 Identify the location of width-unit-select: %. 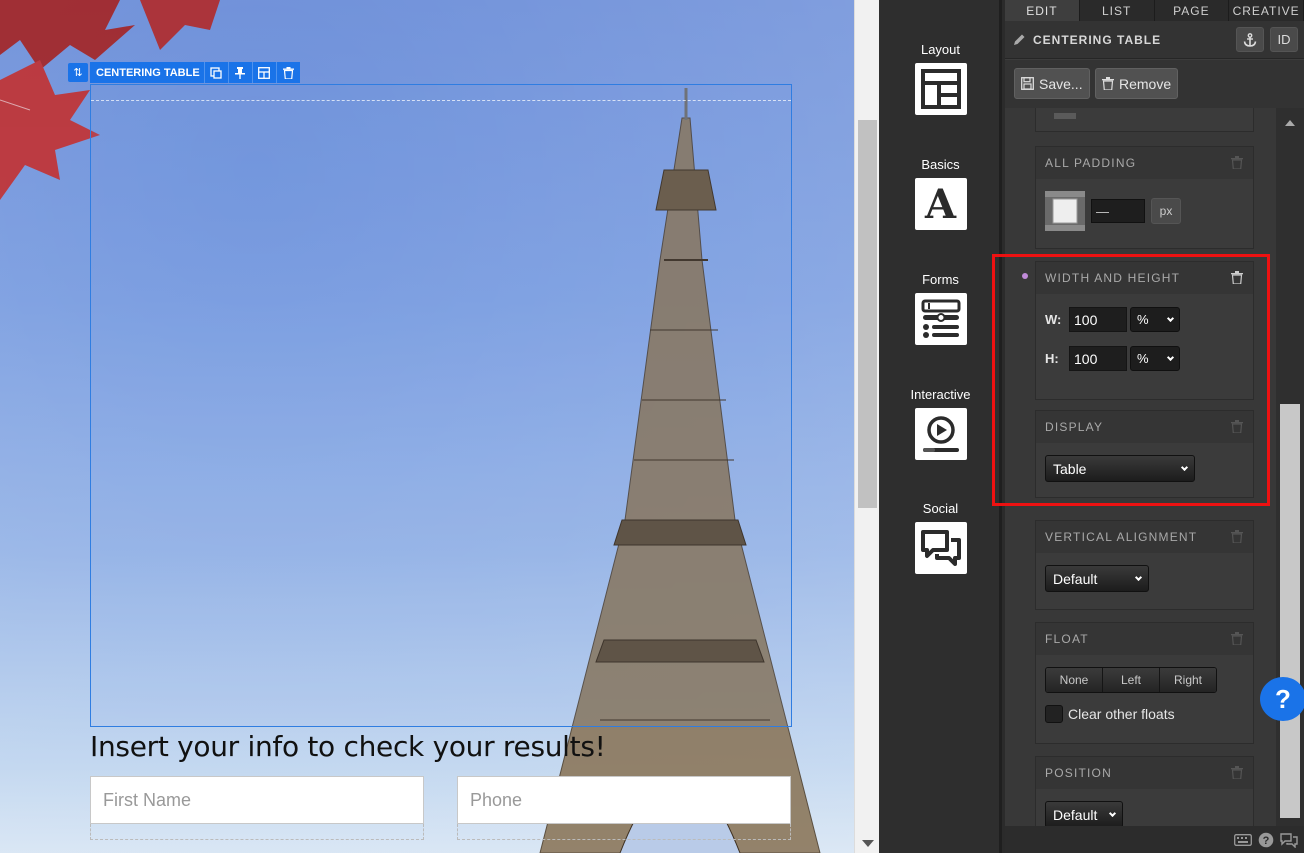
(1155, 319).